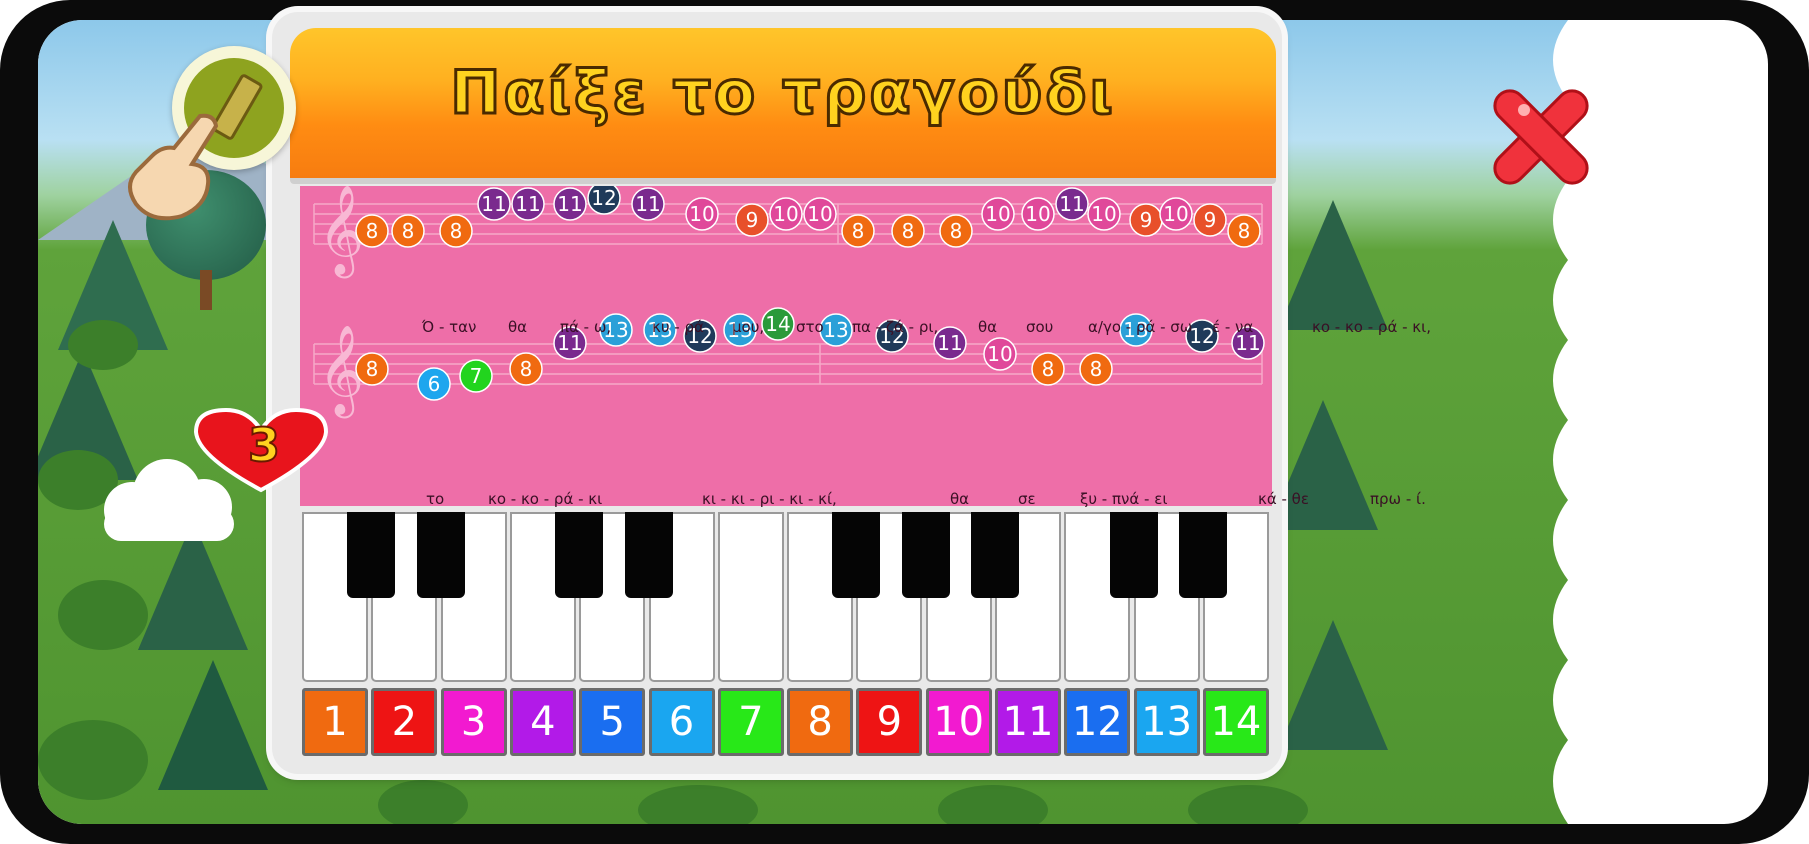 This screenshot has height=844, width=1809. What do you see at coordinates (604, 200) in the screenshot?
I see `note: 12` at bounding box center [604, 200].